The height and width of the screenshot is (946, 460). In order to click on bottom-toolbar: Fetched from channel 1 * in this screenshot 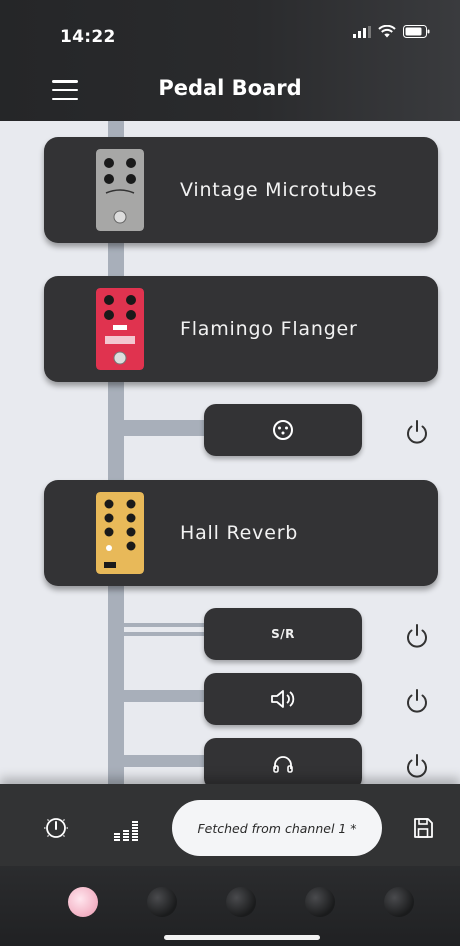, I will do `click(230, 825)`.